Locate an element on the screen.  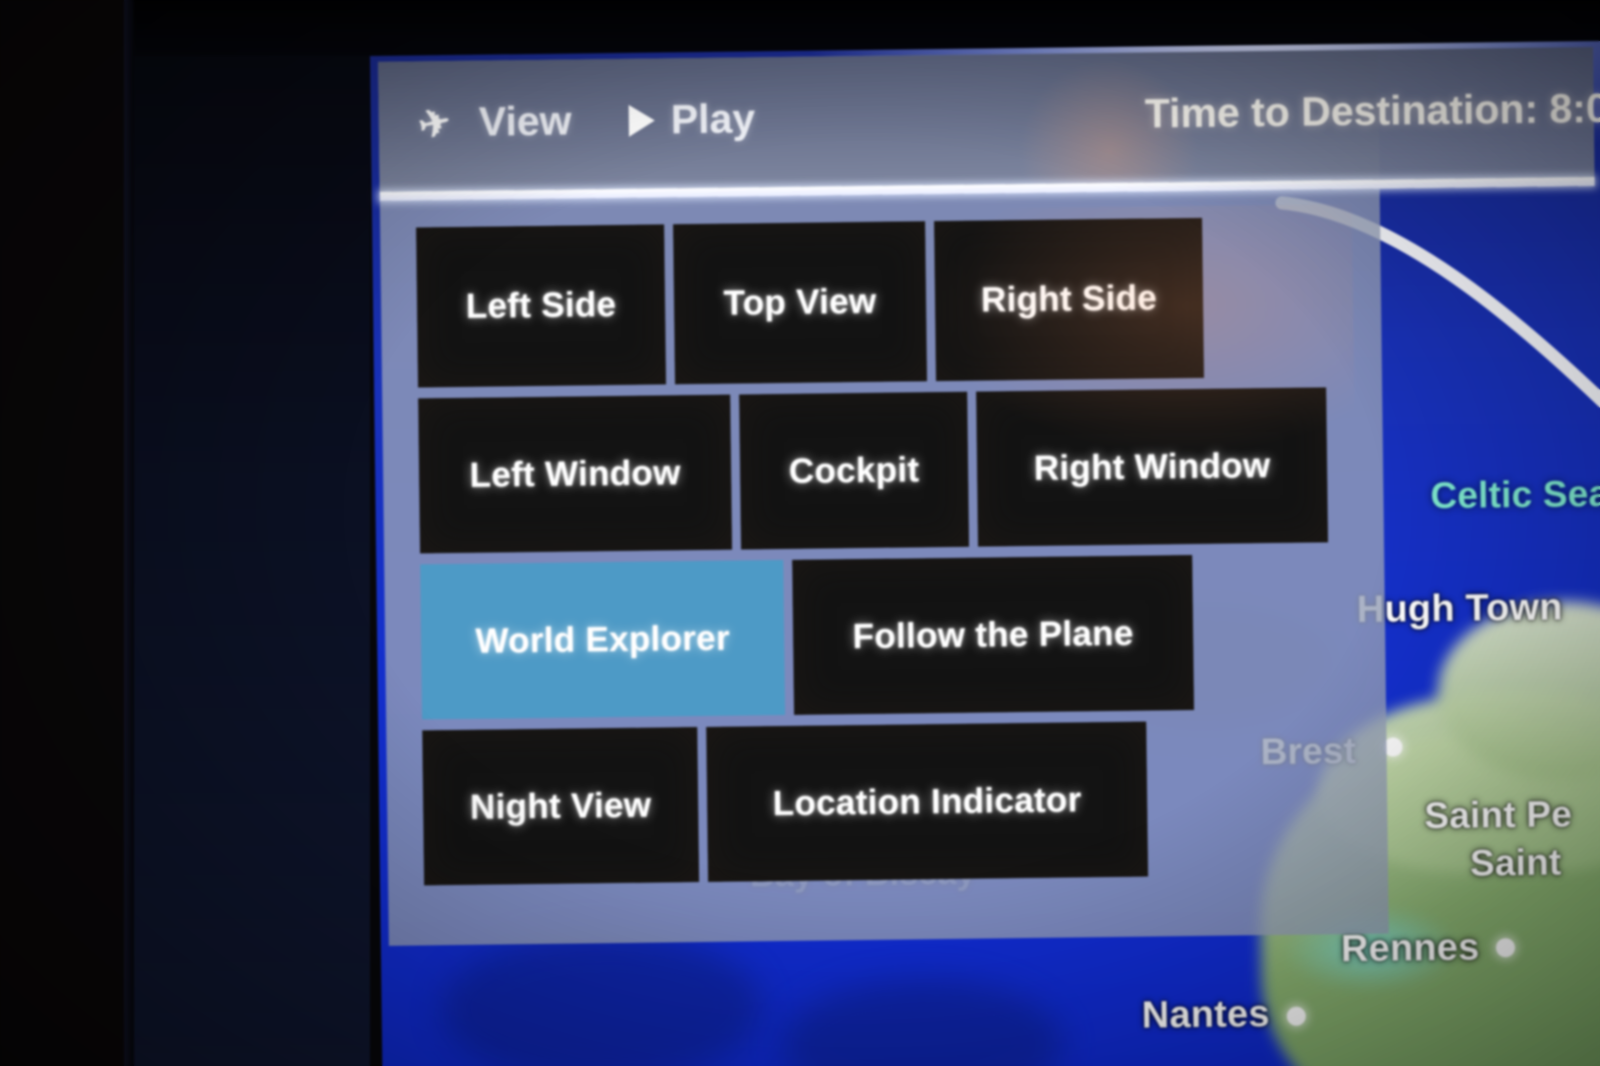
view-button-left-side: Left Side is located at coordinates (541, 306).